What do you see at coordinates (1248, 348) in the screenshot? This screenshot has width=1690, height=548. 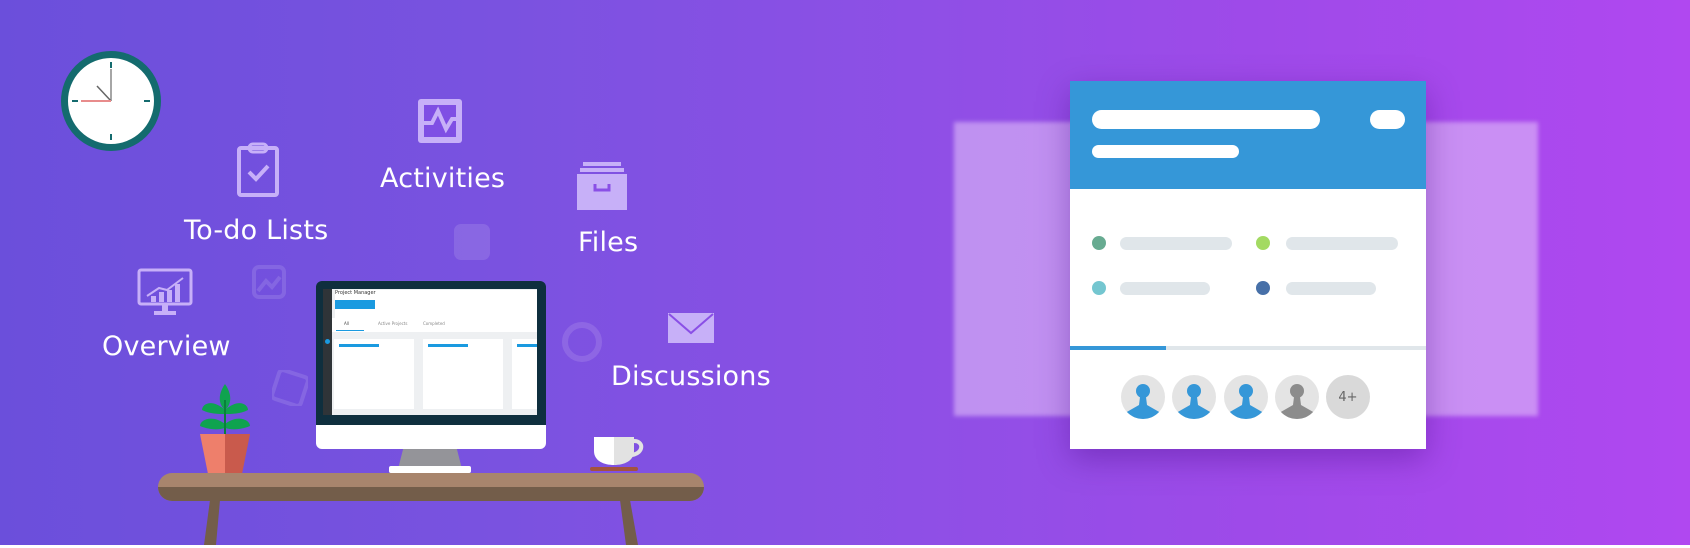 I see `project-progress-track` at bounding box center [1248, 348].